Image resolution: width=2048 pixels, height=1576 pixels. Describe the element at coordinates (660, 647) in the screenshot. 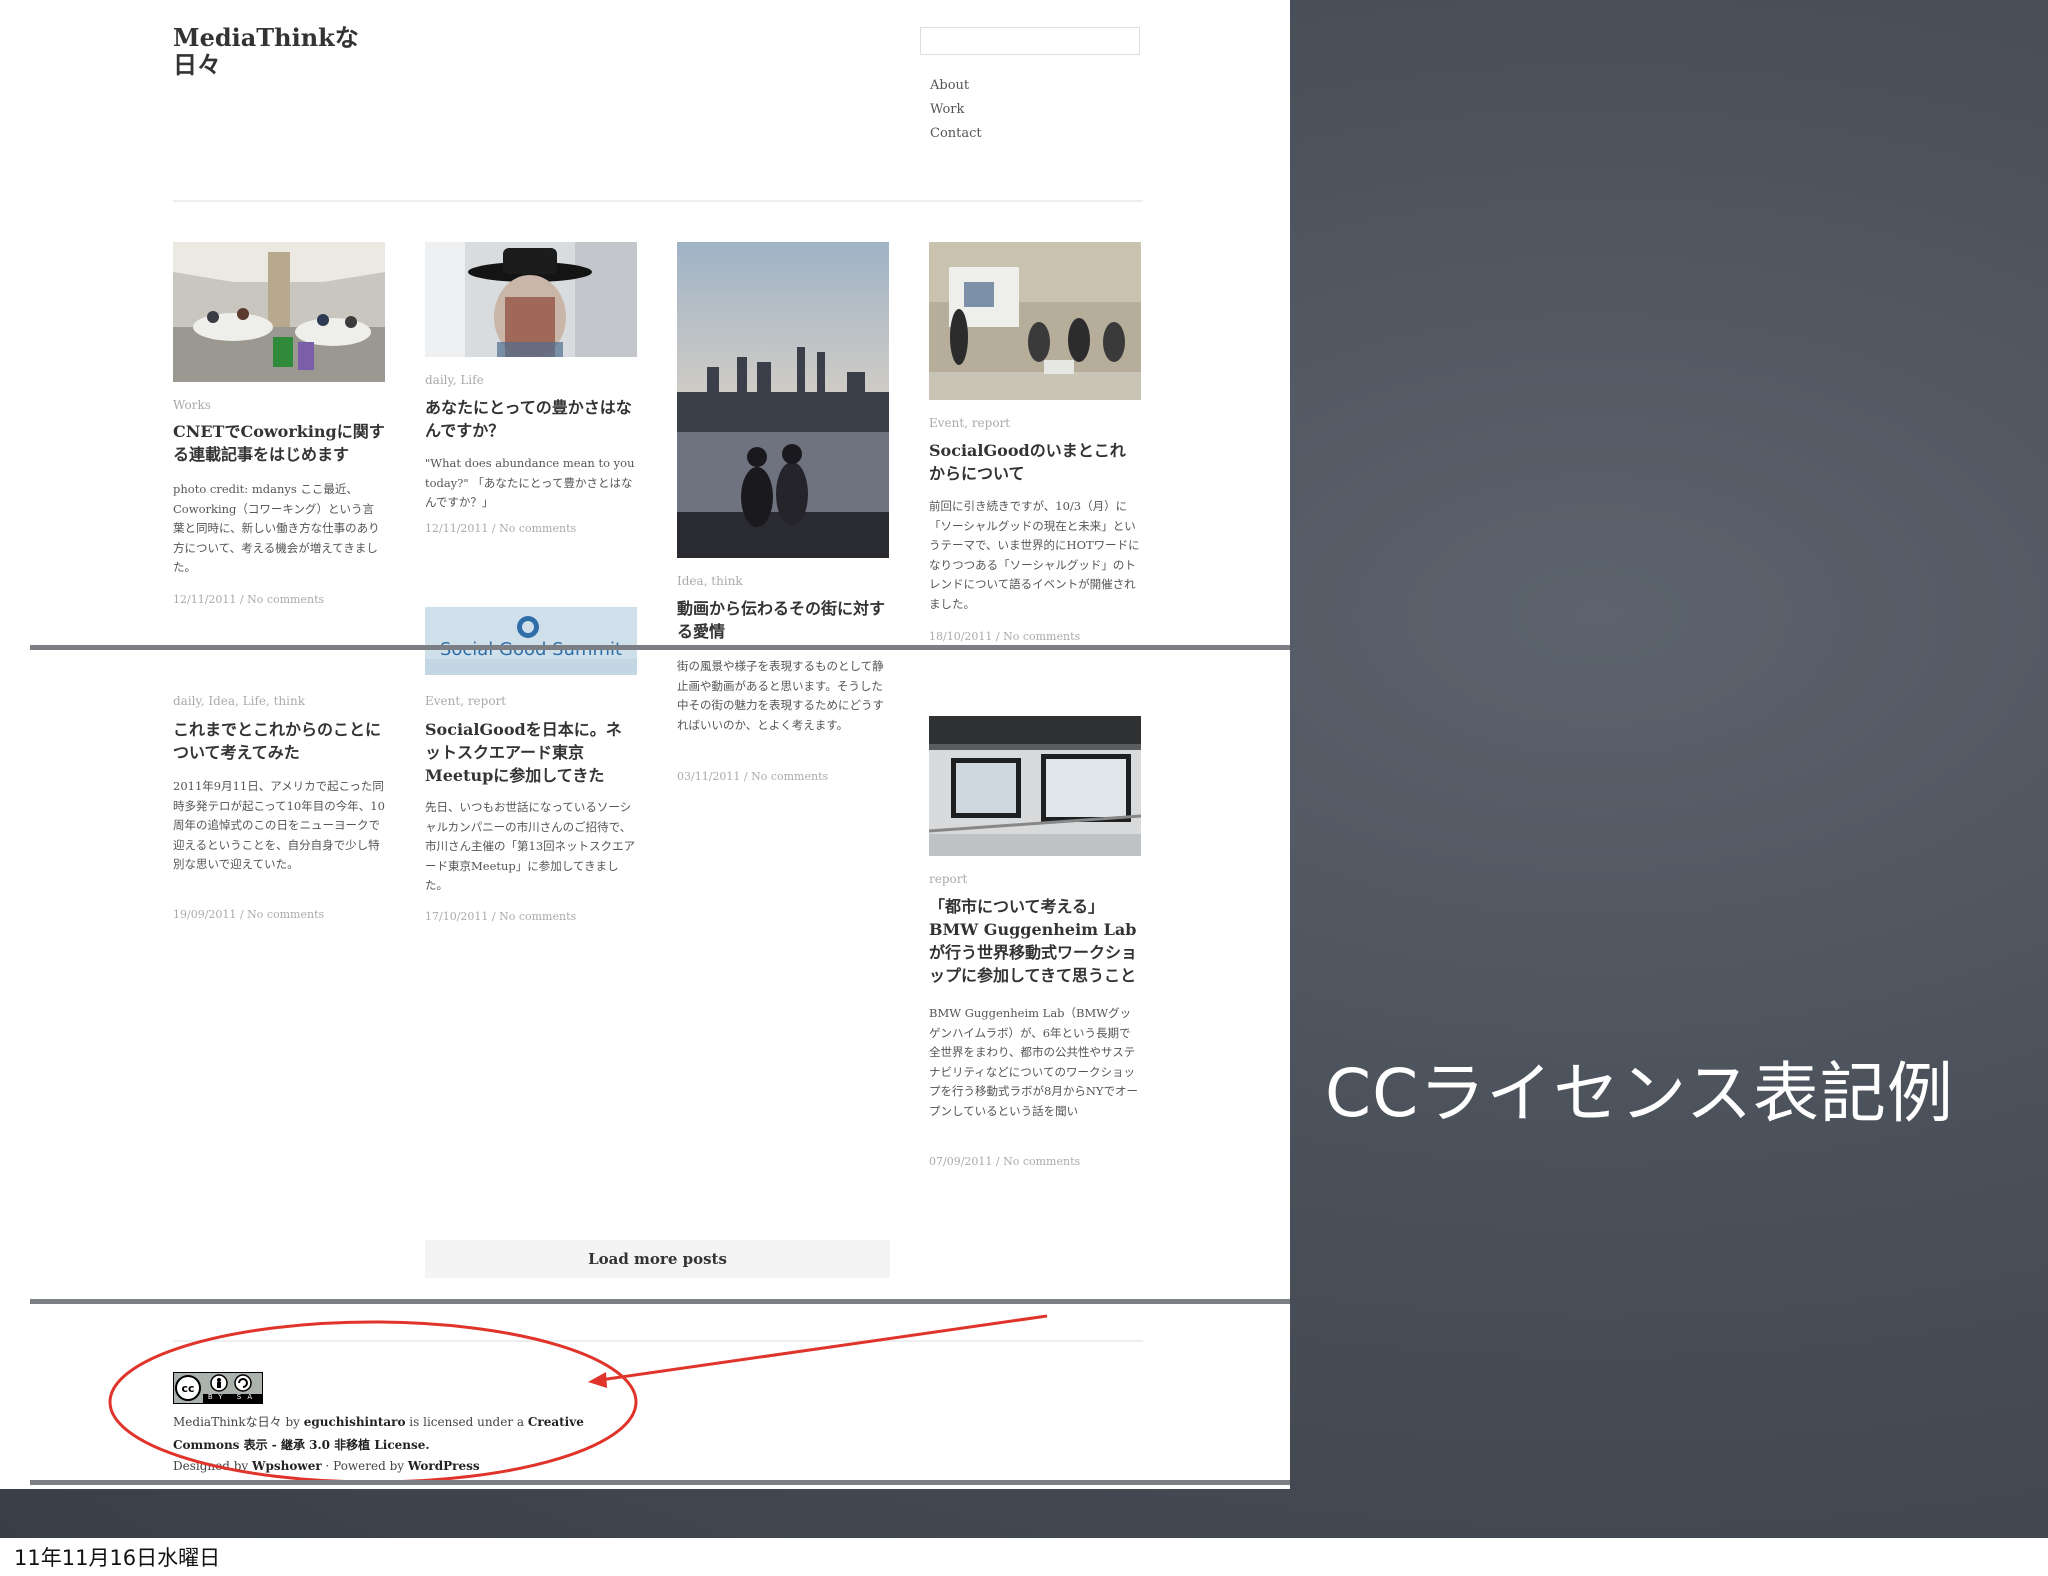

I see `separator-bar-top` at that location.